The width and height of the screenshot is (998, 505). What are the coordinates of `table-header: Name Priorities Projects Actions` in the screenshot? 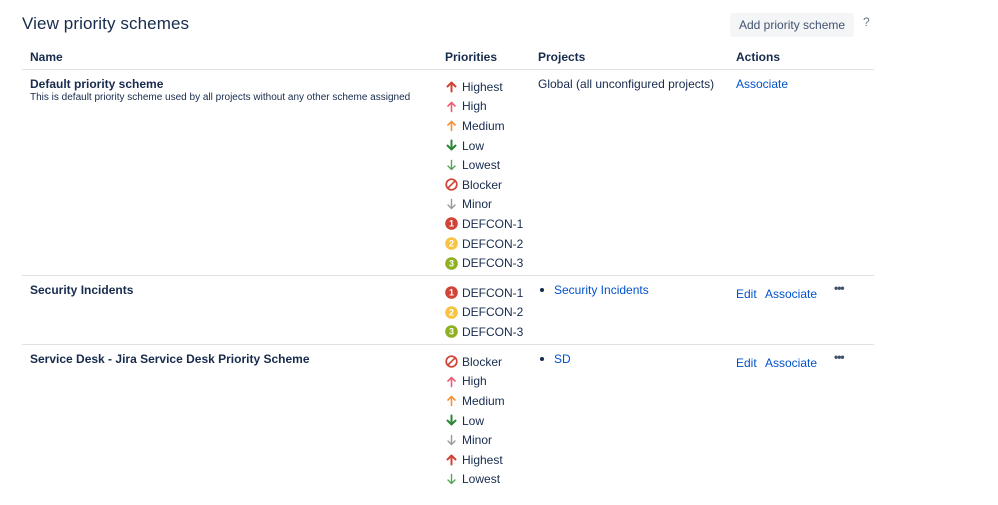 It's located at (448, 58).